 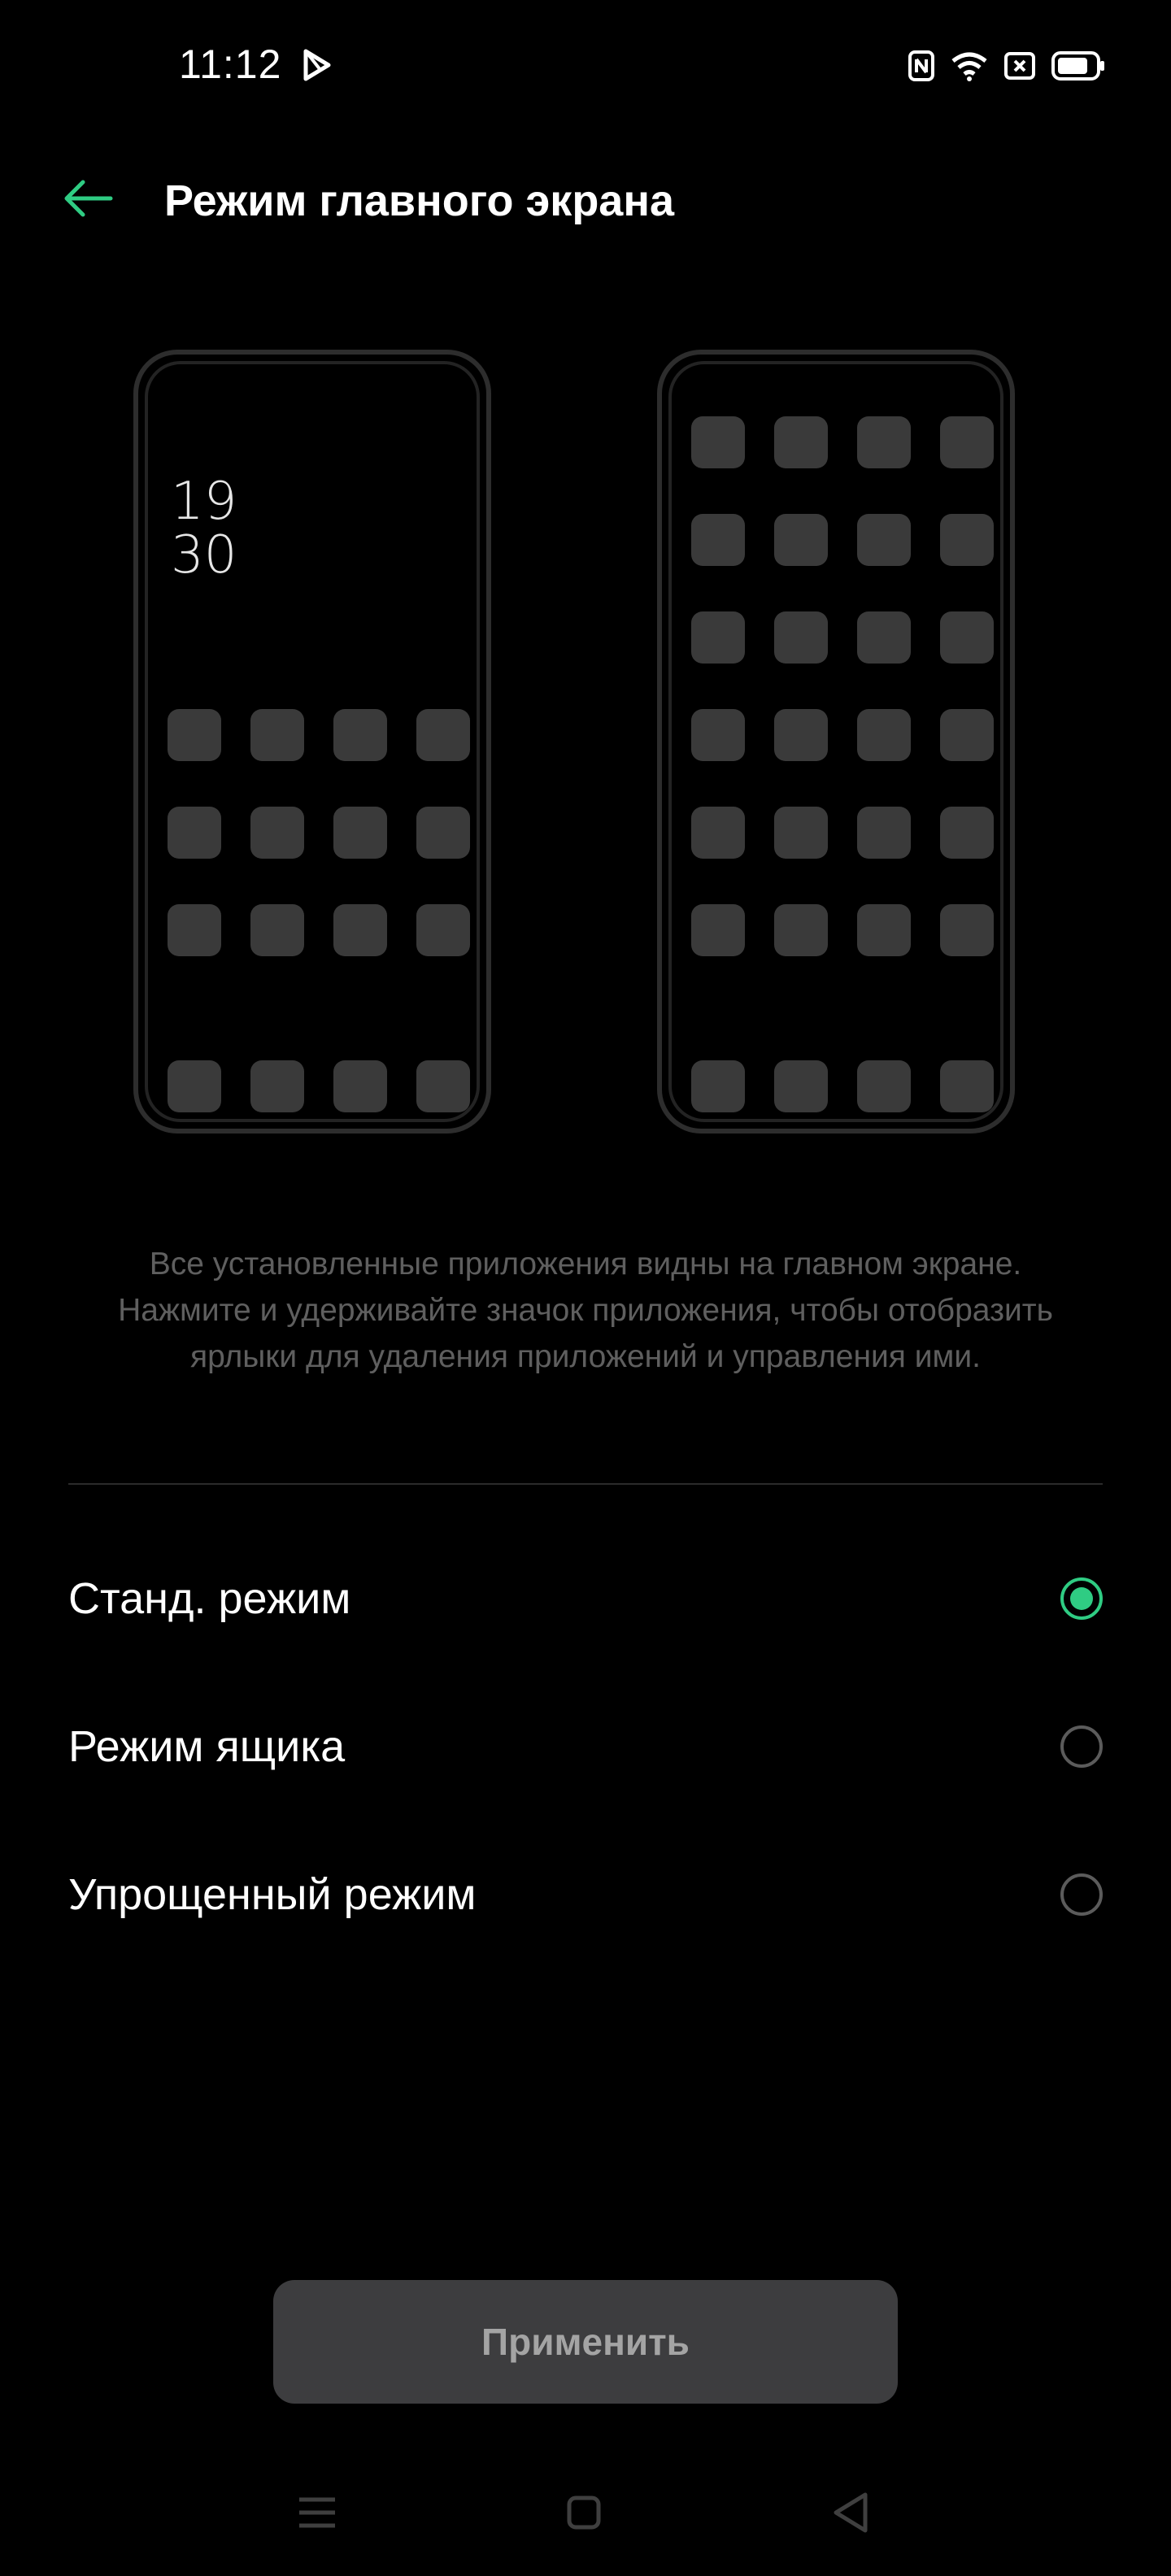 What do you see at coordinates (204, 502) in the screenshot?
I see `clock-hour: 19` at bounding box center [204, 502].